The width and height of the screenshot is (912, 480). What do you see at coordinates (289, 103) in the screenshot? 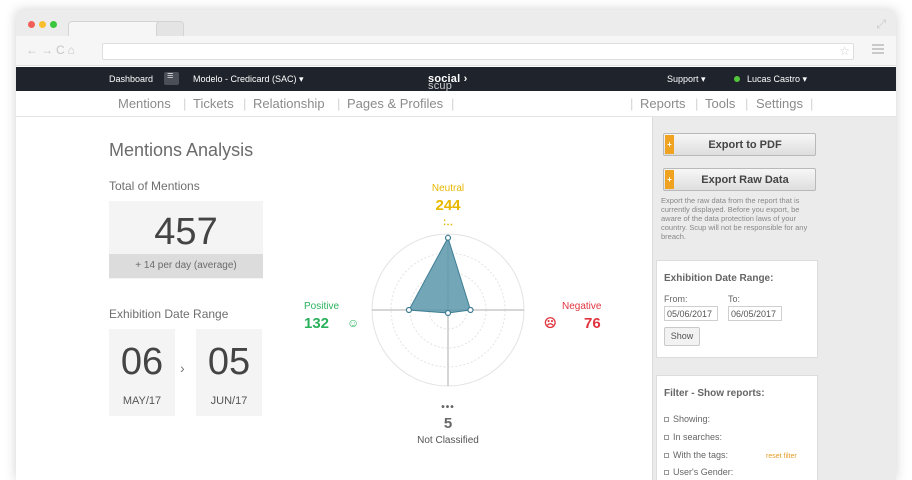
I see `nav-relationship: Relationship` at bounding box center [289, 103].